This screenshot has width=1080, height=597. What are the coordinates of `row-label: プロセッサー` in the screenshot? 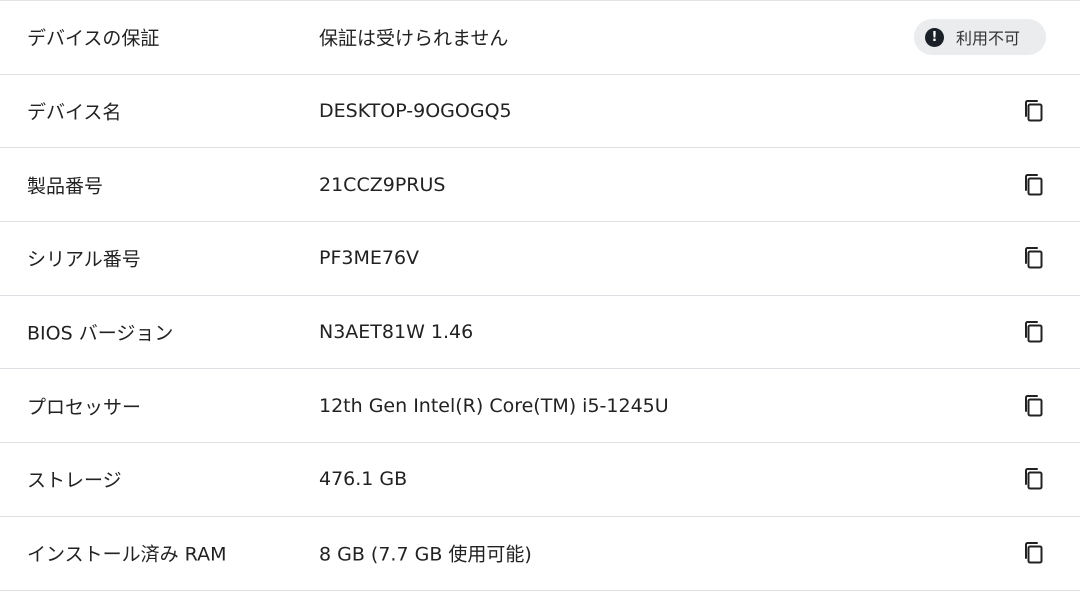 It's located at (84, 407).